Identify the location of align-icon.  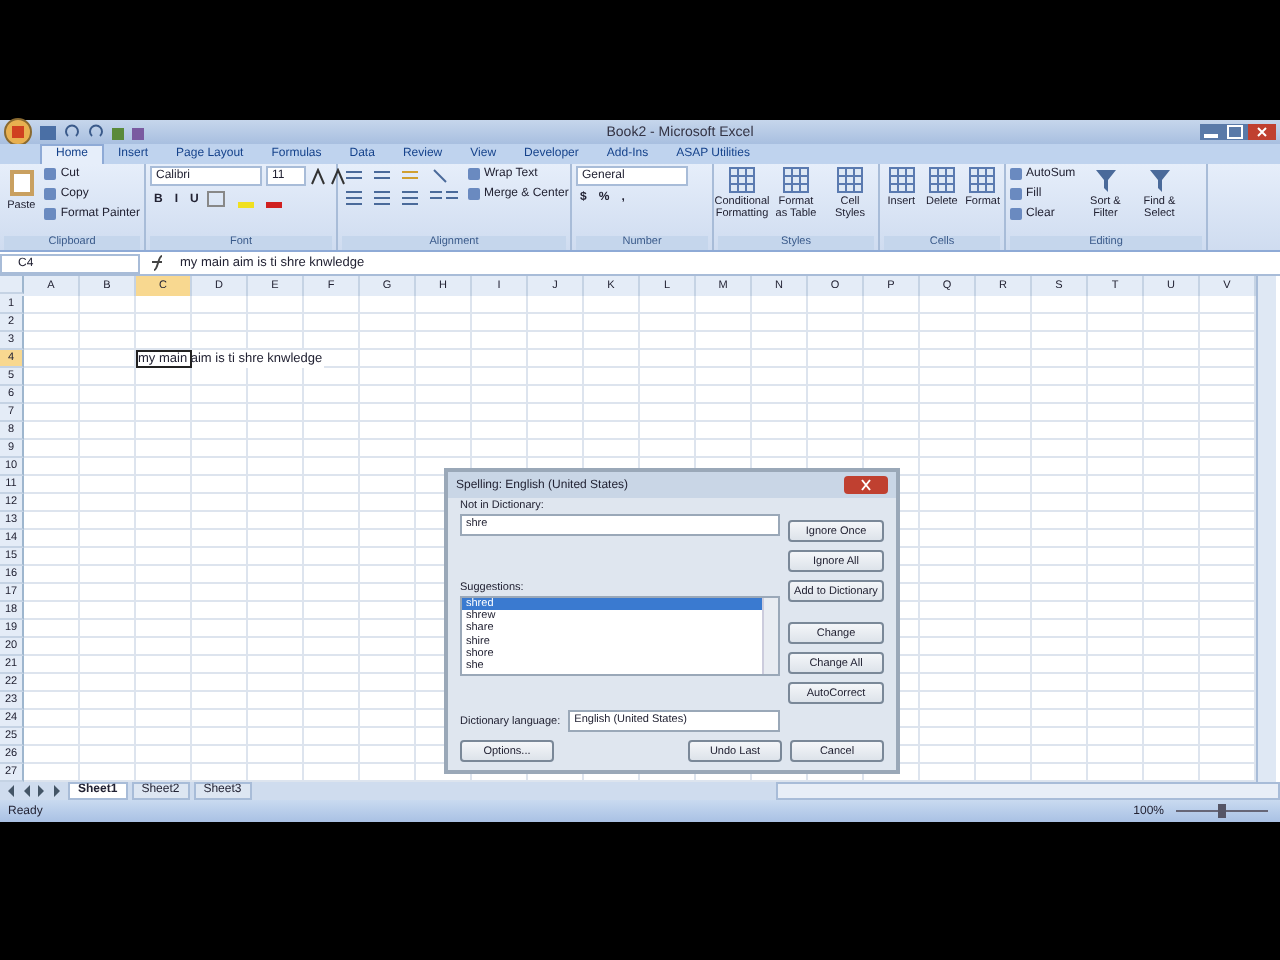
(402, 197).